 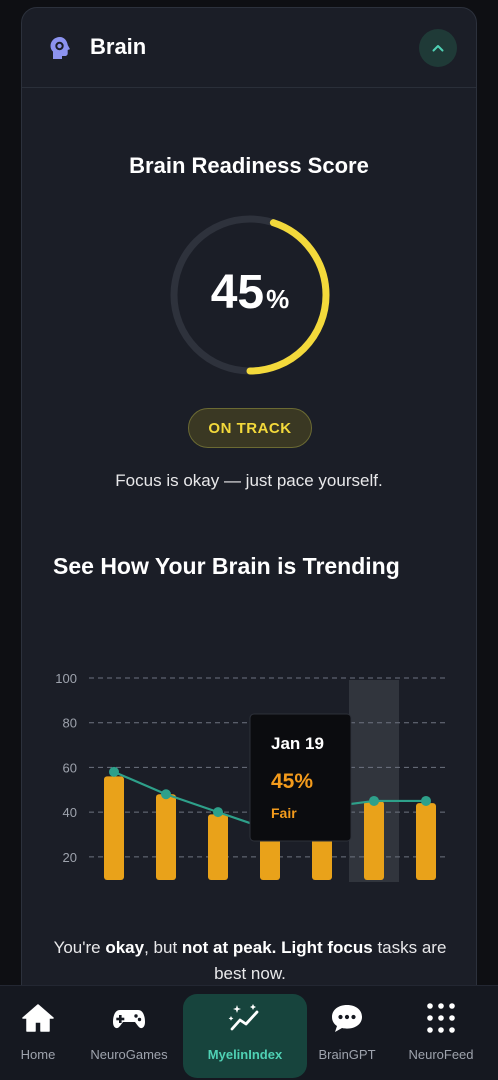 What do you see at coordinates (237, 292) in the screenshot?
I see `score-number: 45` at bounding box center [237, 292].